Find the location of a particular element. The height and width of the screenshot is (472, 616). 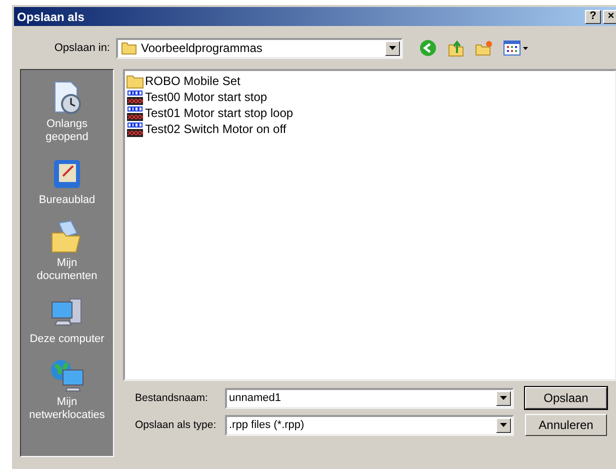

place-item: Bureaublad is located at coordinates (67, 181).